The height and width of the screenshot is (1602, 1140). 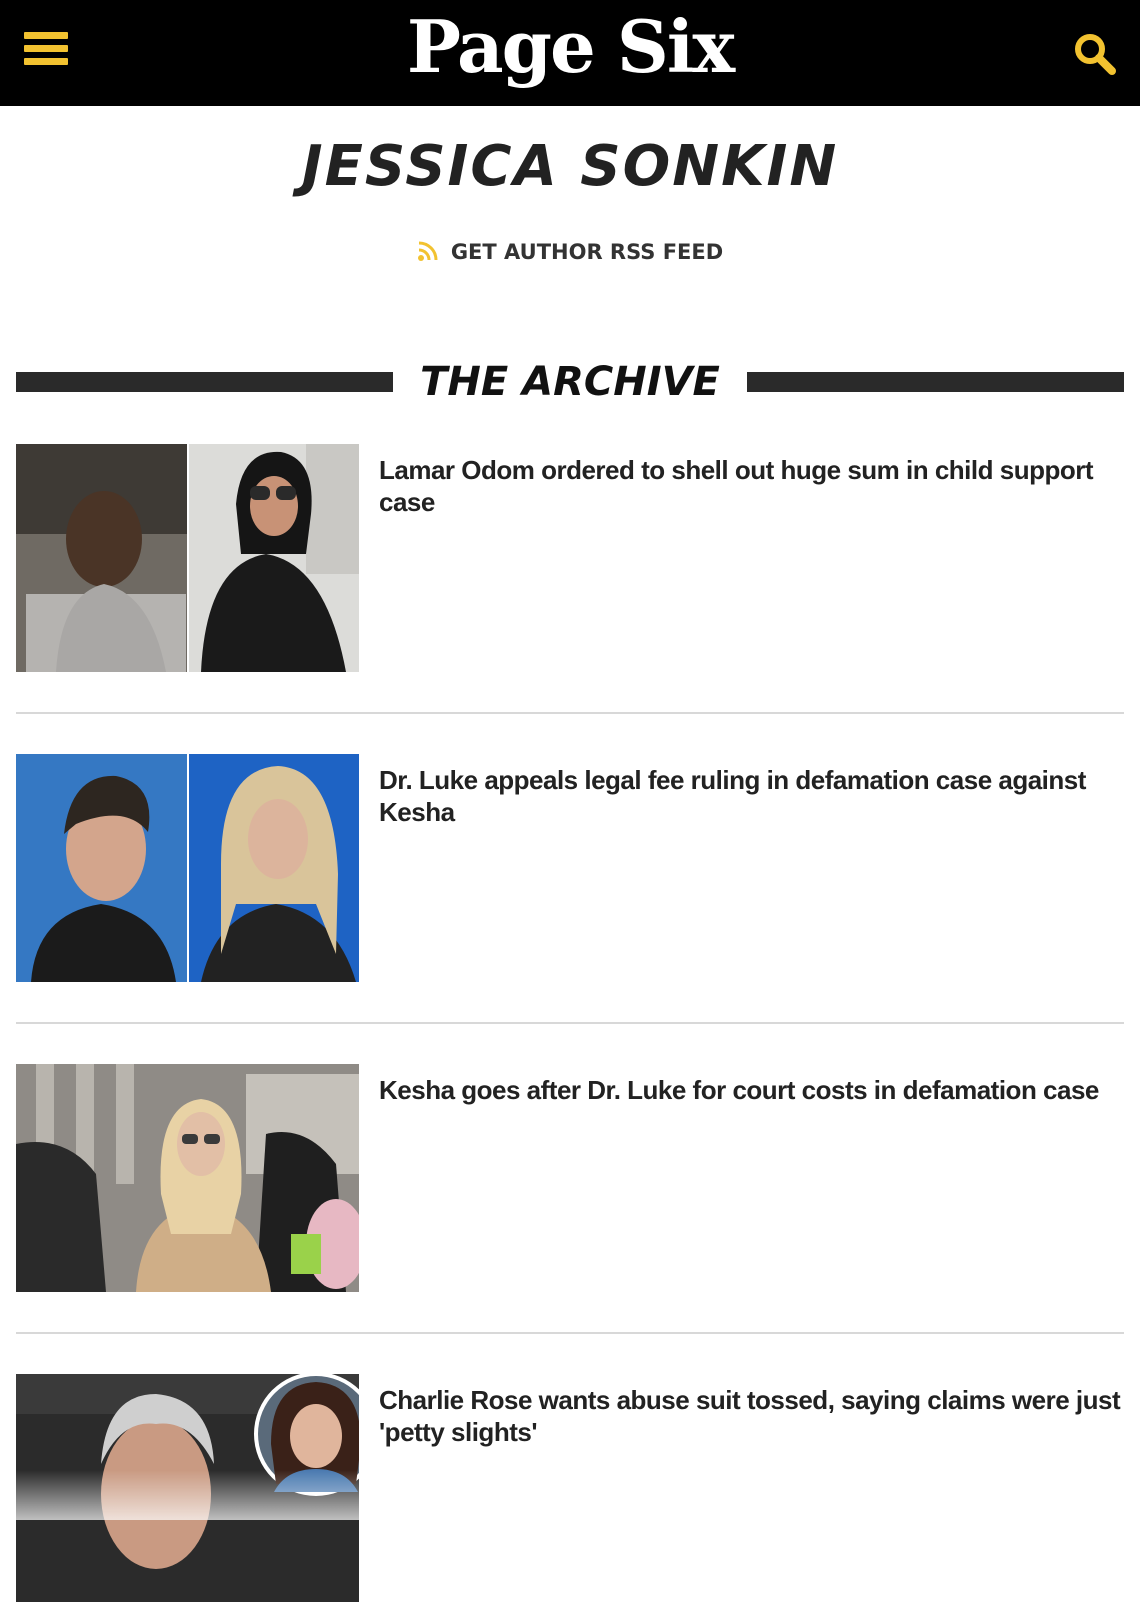 I want to click on author-name: JESSICA SONKIN, so click(x=570, y=166).